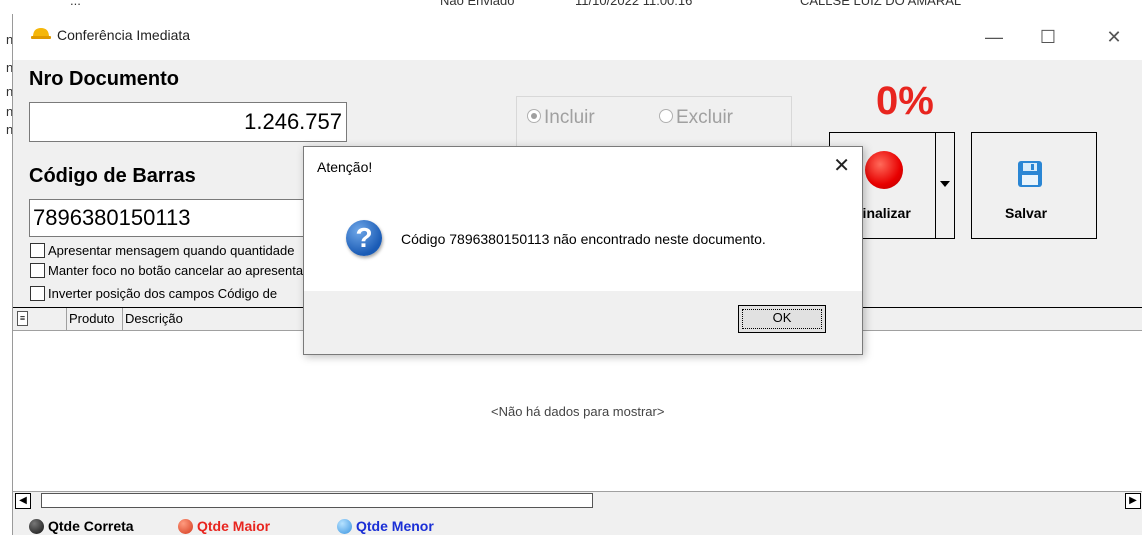 The image size is (1142, 535). I want to click on legend-label: Qtde Menor, so click(395, 526).